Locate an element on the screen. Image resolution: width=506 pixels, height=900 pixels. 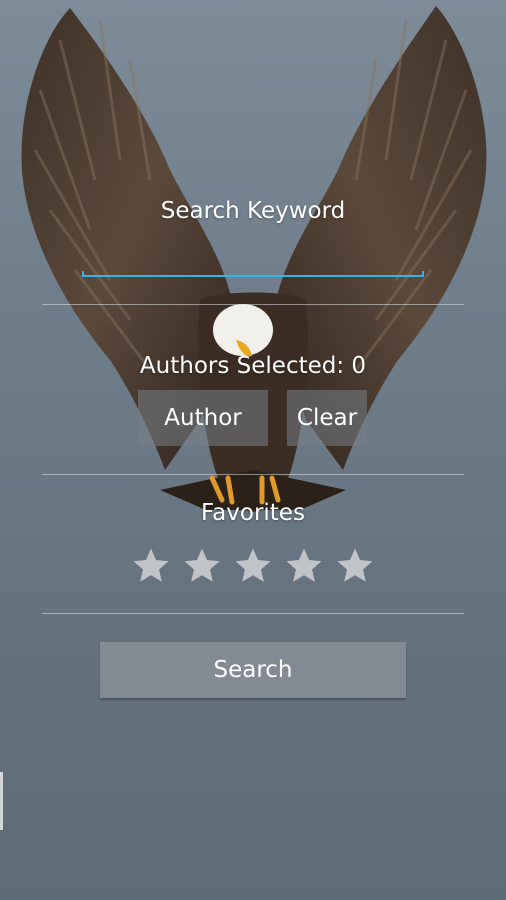
search-input-underline is located at coordinates (253, 274).